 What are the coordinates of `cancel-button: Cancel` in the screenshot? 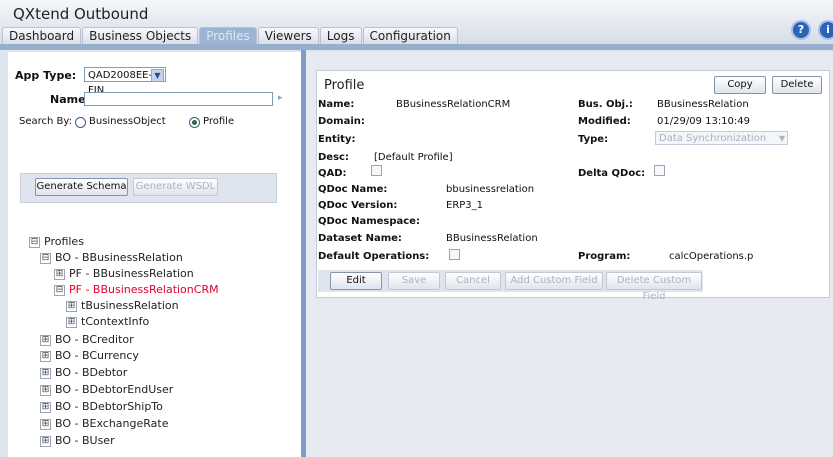 It's located at (473, 281).